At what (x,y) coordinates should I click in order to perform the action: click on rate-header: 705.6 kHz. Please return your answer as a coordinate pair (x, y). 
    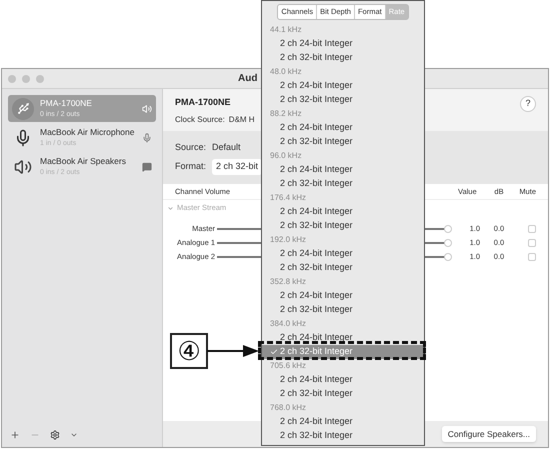
    Looking at the image, I should click on (288, 366).